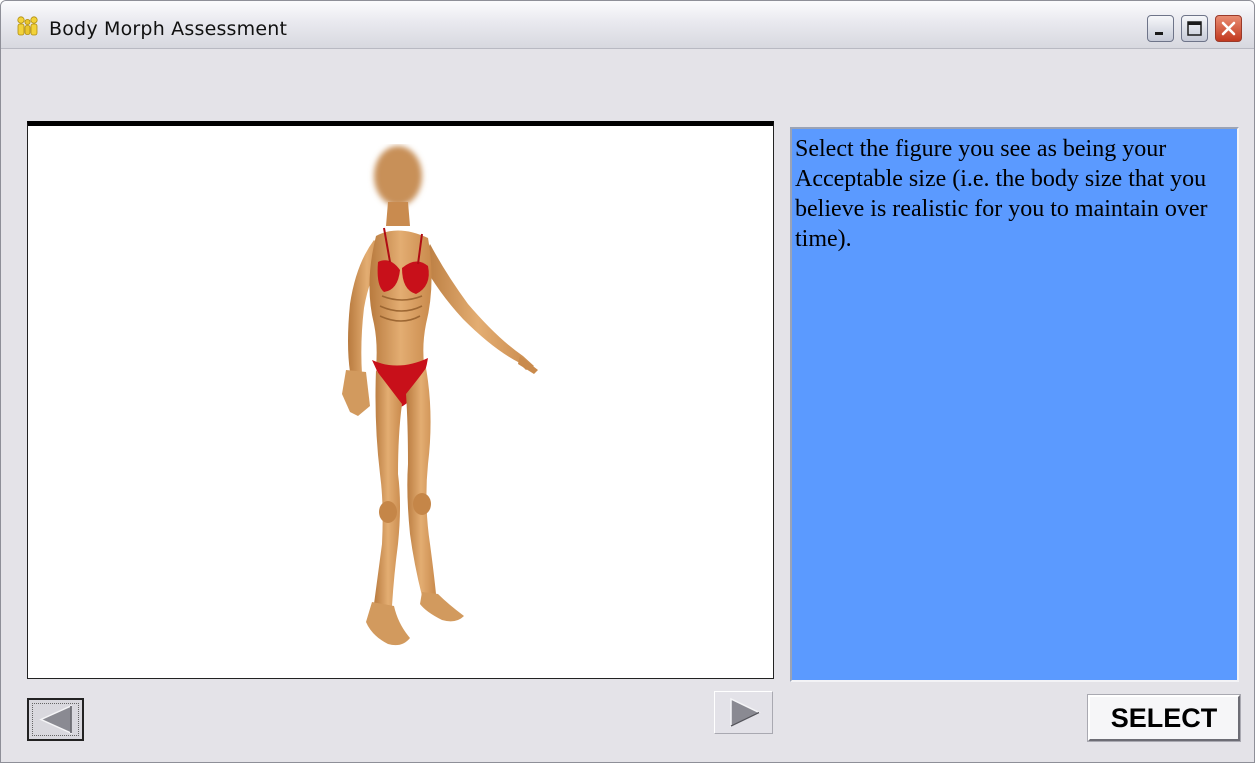  What do you see at coordinates (1160, 28) in the screenshot?
I see `minimize-button` at bounding box center [1160, 28].